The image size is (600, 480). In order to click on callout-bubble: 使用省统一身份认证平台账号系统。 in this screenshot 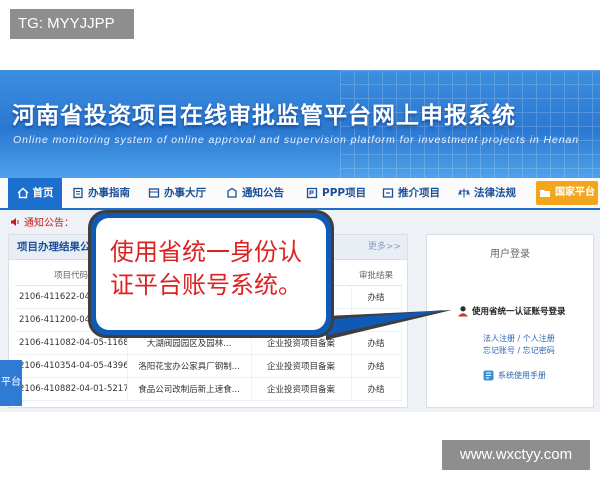, I will do `click(211, 274)`.